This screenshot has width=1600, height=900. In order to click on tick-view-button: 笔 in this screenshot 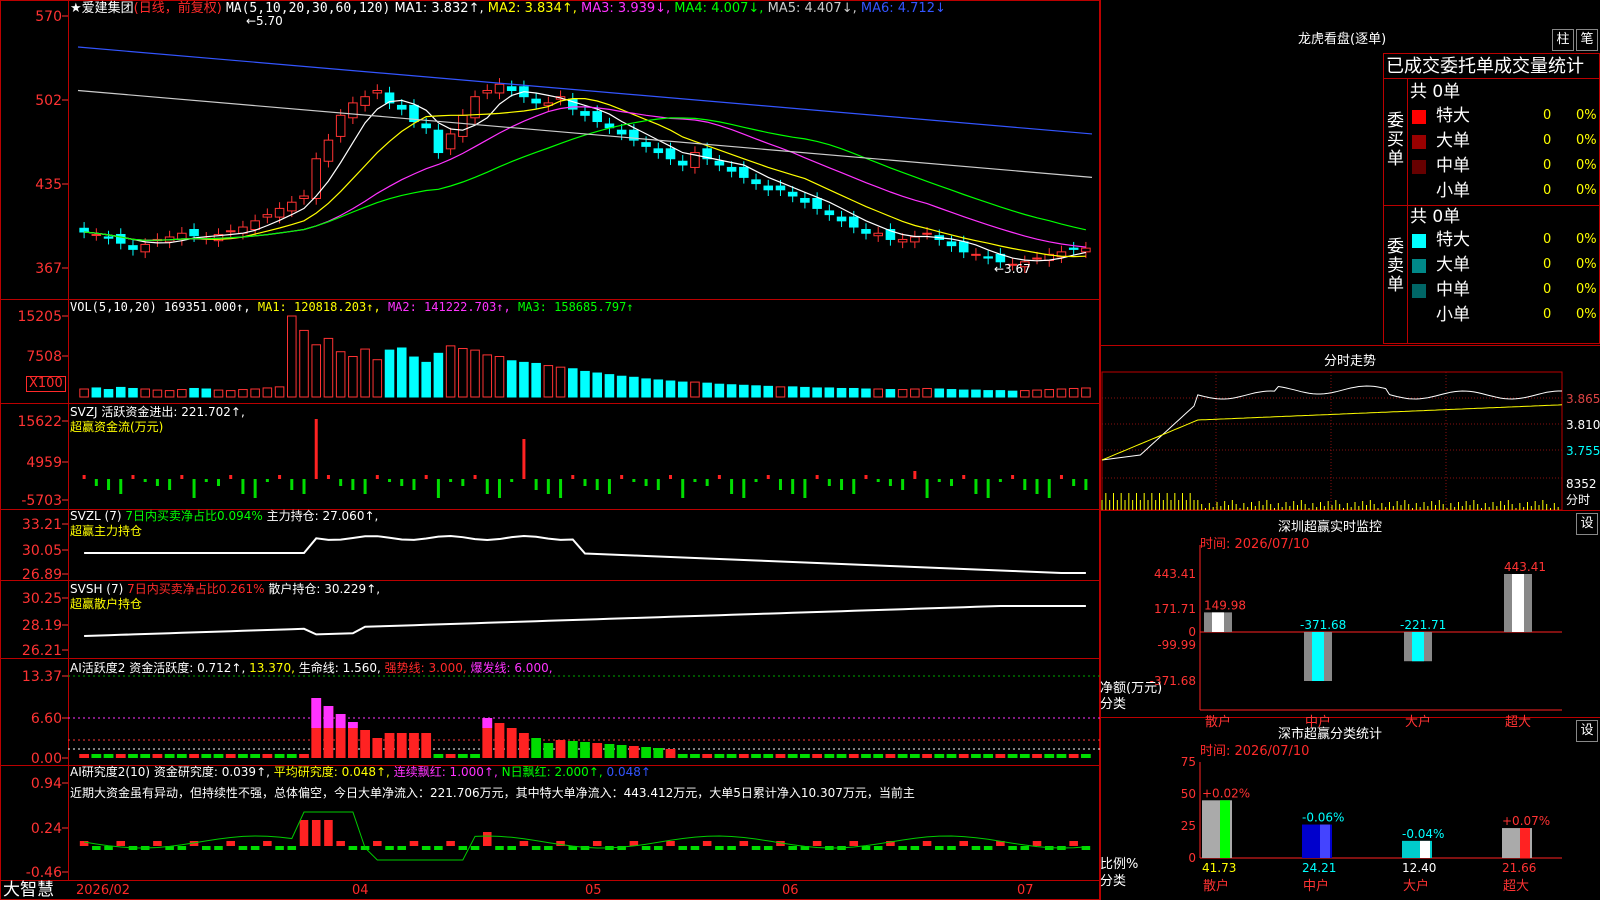, I will do `click(1587, 40)`.